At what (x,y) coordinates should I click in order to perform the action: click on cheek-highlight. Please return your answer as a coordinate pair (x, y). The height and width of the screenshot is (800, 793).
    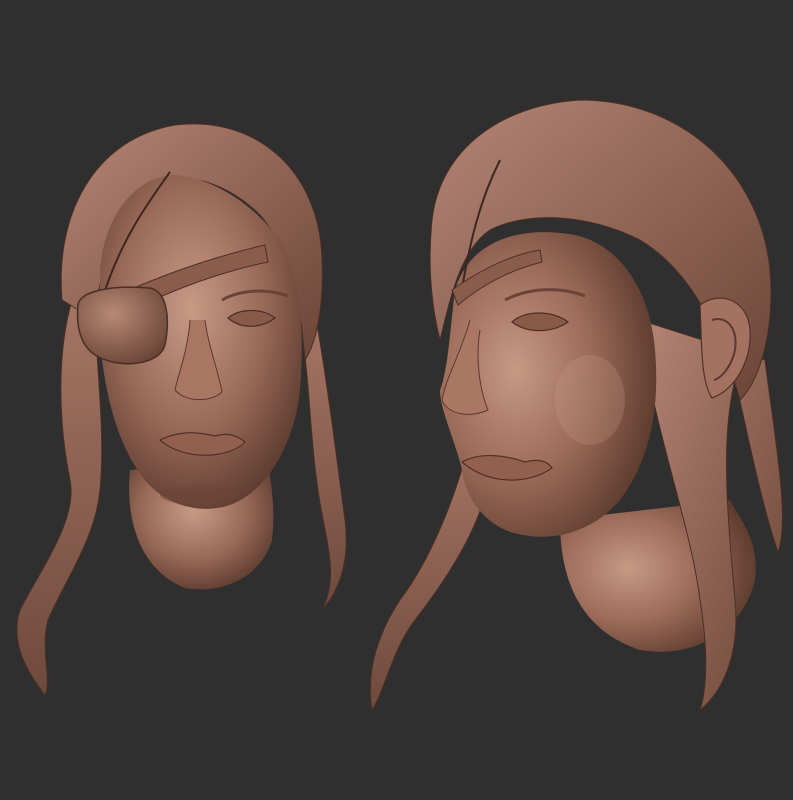
    Looking at the image, I should click on (590, 400).